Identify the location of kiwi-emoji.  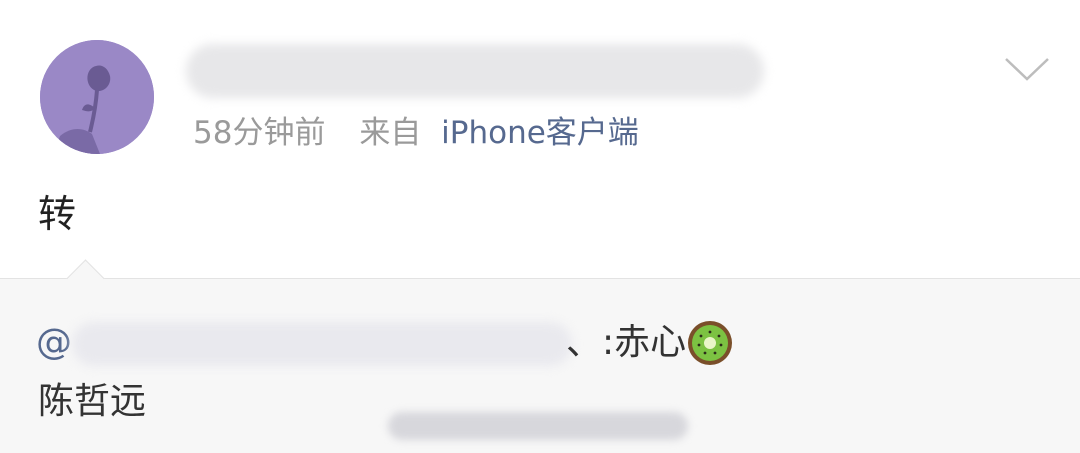
(710, 343).